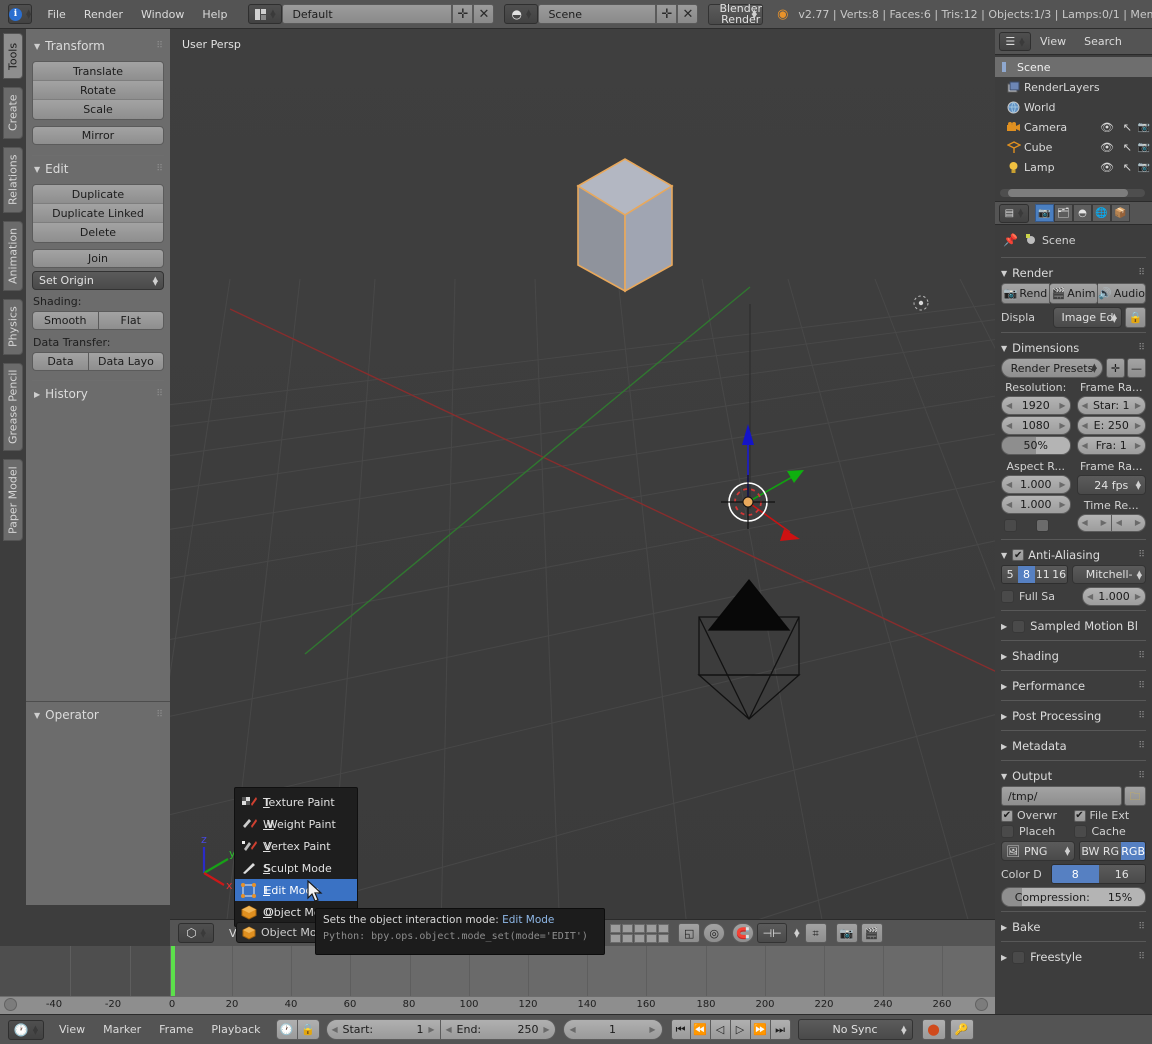 The image size is (1152, 1044). Describe the element at coordinates (1073, 956) in the screenshot. I see `panel-freestyle: ▶ Freestyle ⠿` at that location.